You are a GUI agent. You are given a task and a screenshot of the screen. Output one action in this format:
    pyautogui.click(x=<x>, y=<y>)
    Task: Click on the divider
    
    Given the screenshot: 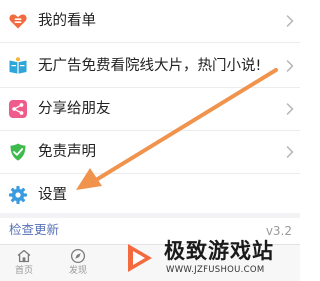 What is the action you would take?
    pyautogui.click(x=150, y=42)
    